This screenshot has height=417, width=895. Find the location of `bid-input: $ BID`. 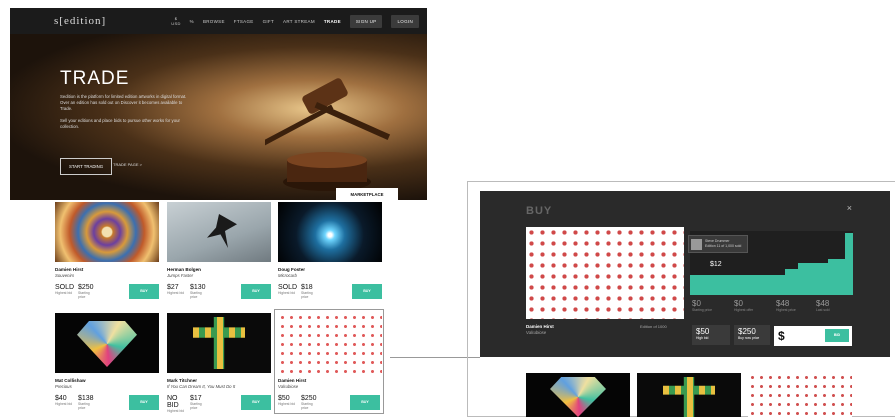

bid-input: $ BID is located at coordinates (813, 336).